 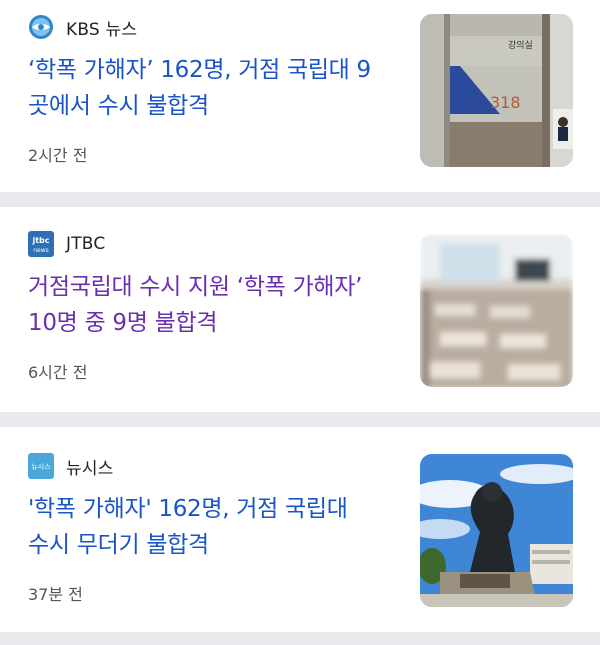 I want to click on headline: '학폭 가해자' 162명, 거점 국립대 수시 무더기 불합격, so click(x=213, y=527).